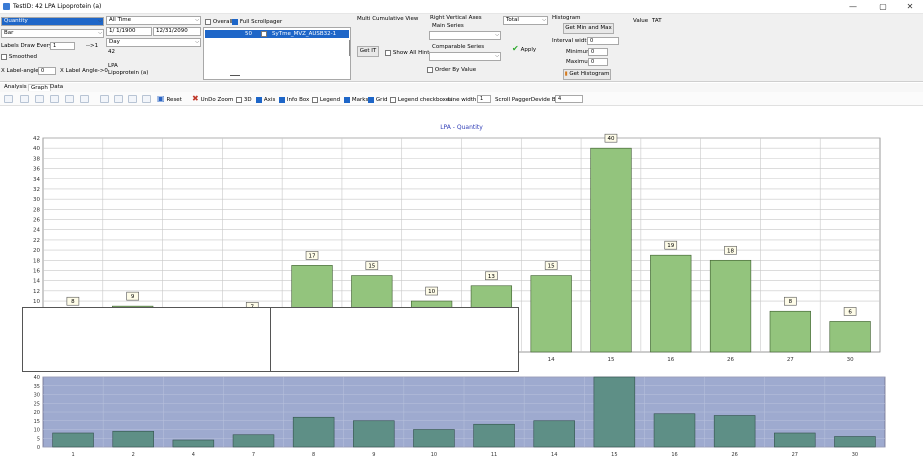 The width and height of the screenshot is (923, 463). Describe the element at coordinates (515, 48) in the screenshot. I see `checkmark-icon: ✔` at that location.